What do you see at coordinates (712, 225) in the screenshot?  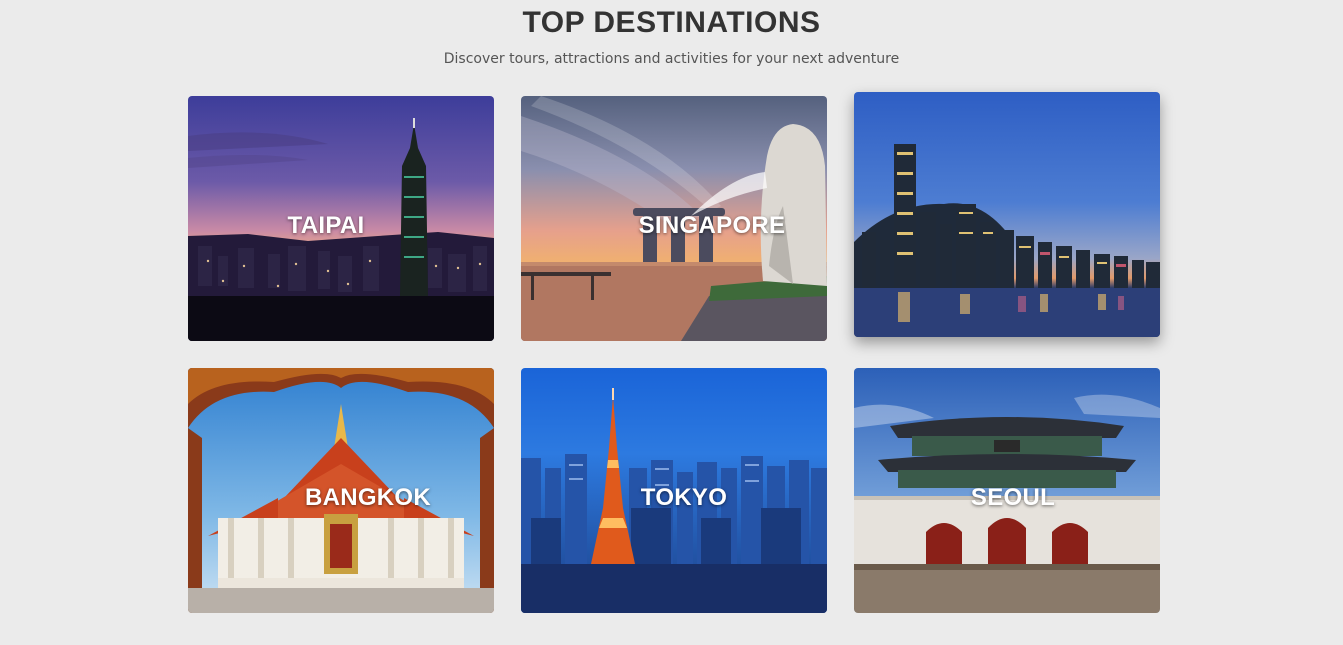 I see `card-label: SINGAPORE` at bounding box center [712, 225].